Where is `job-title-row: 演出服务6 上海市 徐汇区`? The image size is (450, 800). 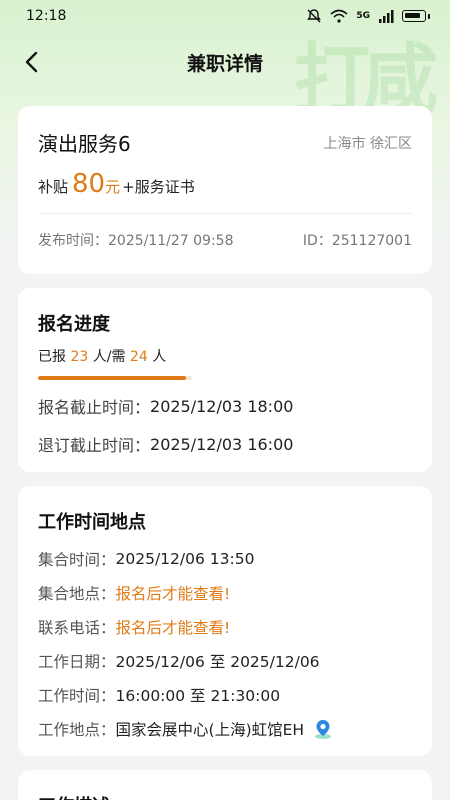
job-title-row: 演出服务6 上海市 徐汇区 is located at coordinates (225, 131).